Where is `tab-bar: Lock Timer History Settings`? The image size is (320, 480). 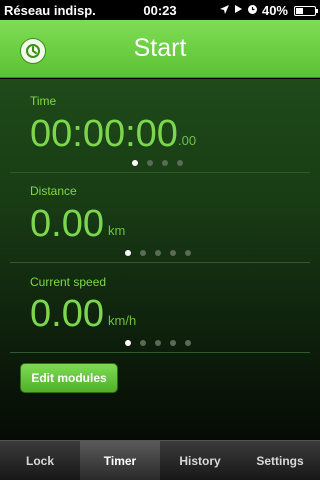 tab-bar: Lock Timer History Settings is located at coordinates (160, 460).